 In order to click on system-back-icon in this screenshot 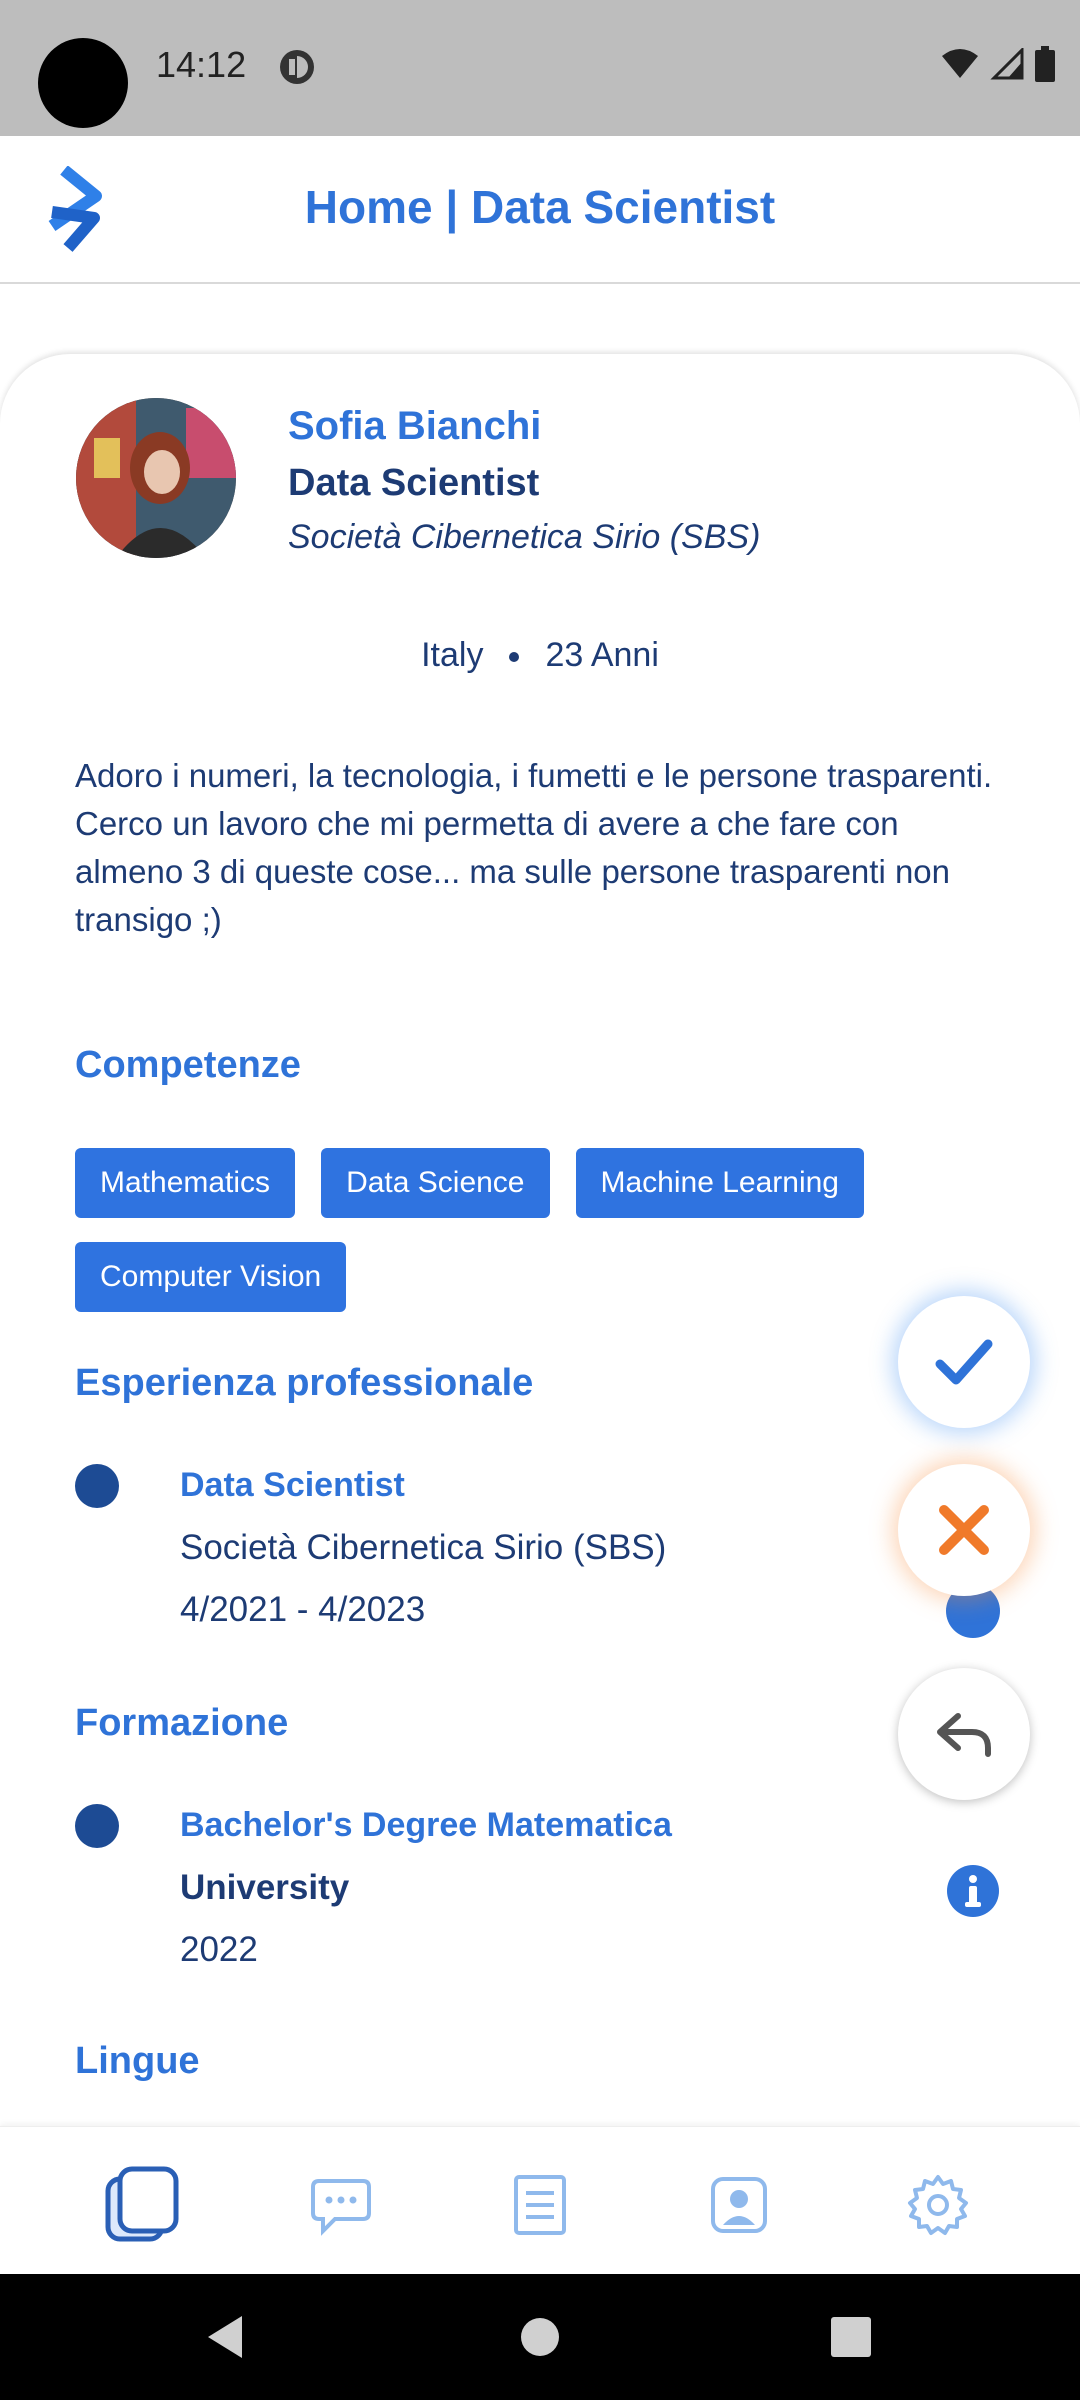, I will do `click(225, 2337)`.